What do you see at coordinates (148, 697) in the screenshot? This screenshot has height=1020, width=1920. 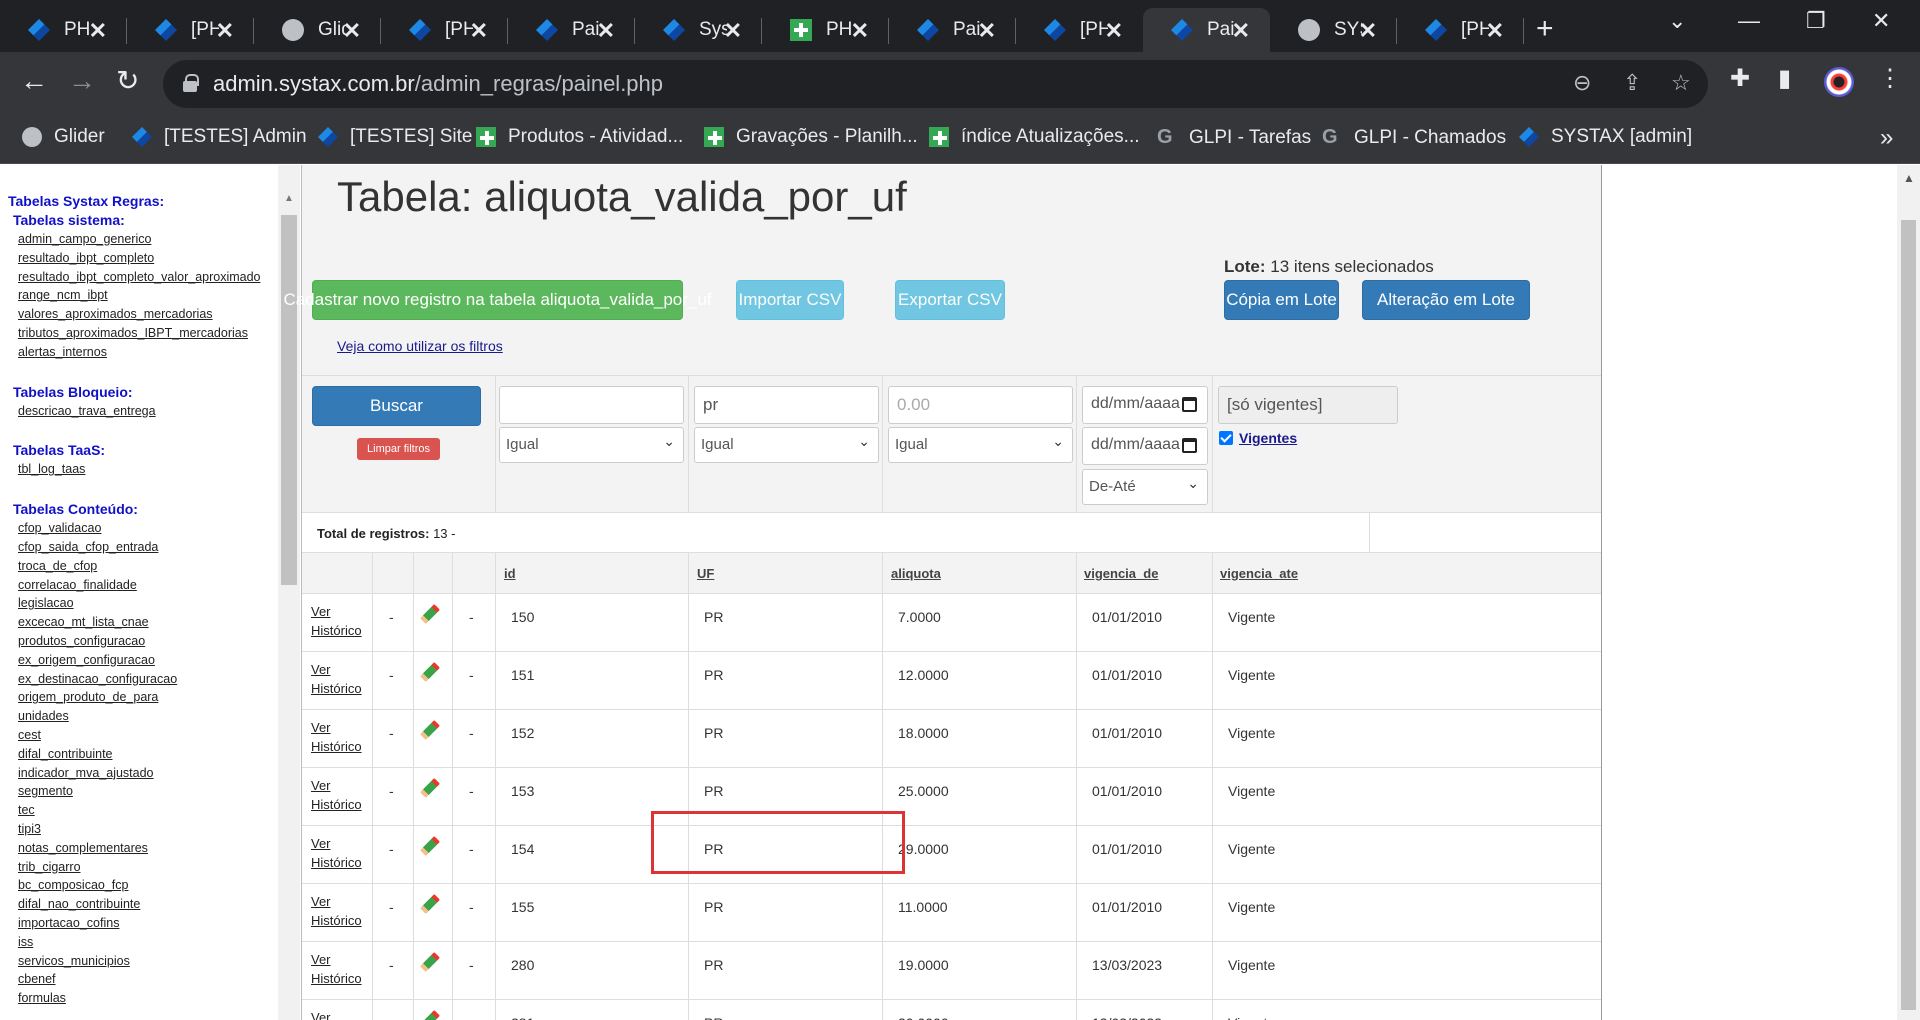 I see `sidebar-link: origem_produto_de_para` at bounding box center [148, 697].